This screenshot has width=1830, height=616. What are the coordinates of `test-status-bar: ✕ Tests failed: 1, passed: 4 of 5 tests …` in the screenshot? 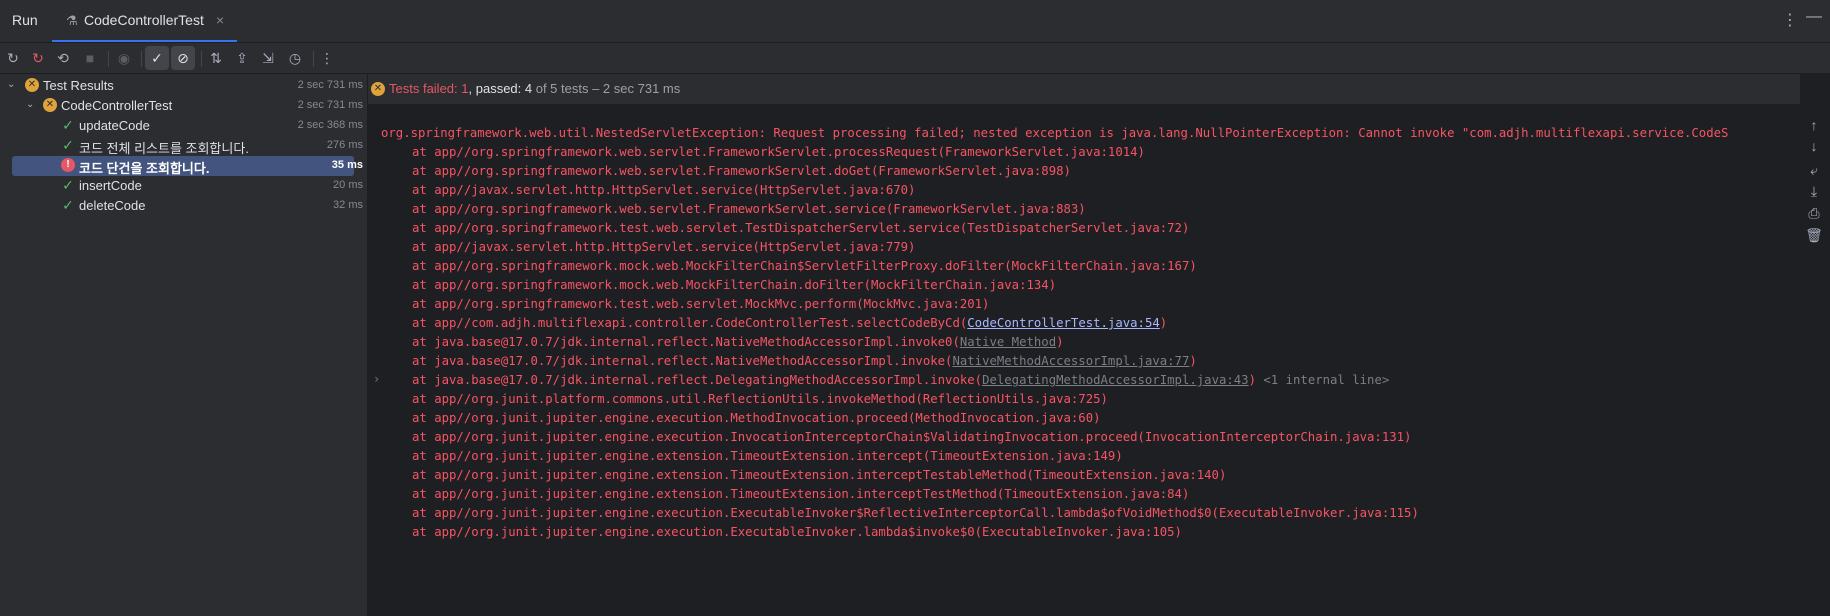 It's located at (1084, 89).